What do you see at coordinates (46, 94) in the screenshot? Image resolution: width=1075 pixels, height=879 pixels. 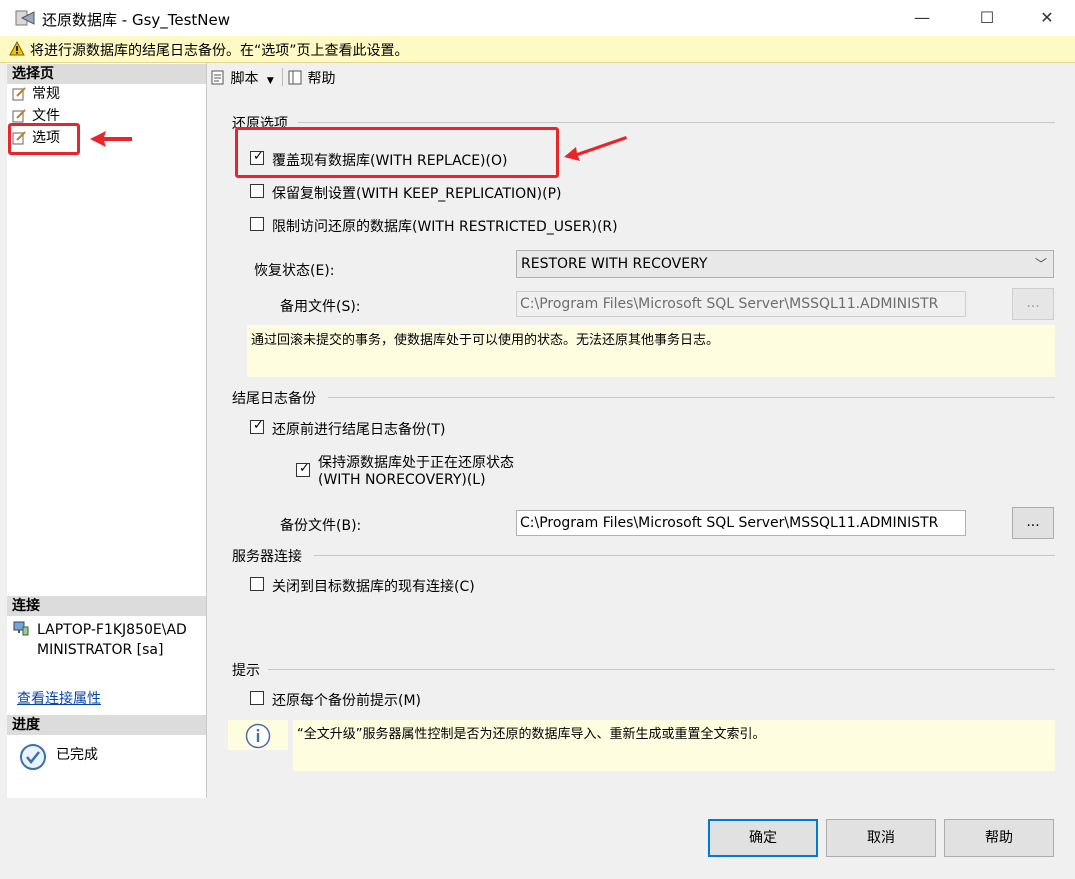 I see `page-label: 常规` at bounding box center [46, 94].